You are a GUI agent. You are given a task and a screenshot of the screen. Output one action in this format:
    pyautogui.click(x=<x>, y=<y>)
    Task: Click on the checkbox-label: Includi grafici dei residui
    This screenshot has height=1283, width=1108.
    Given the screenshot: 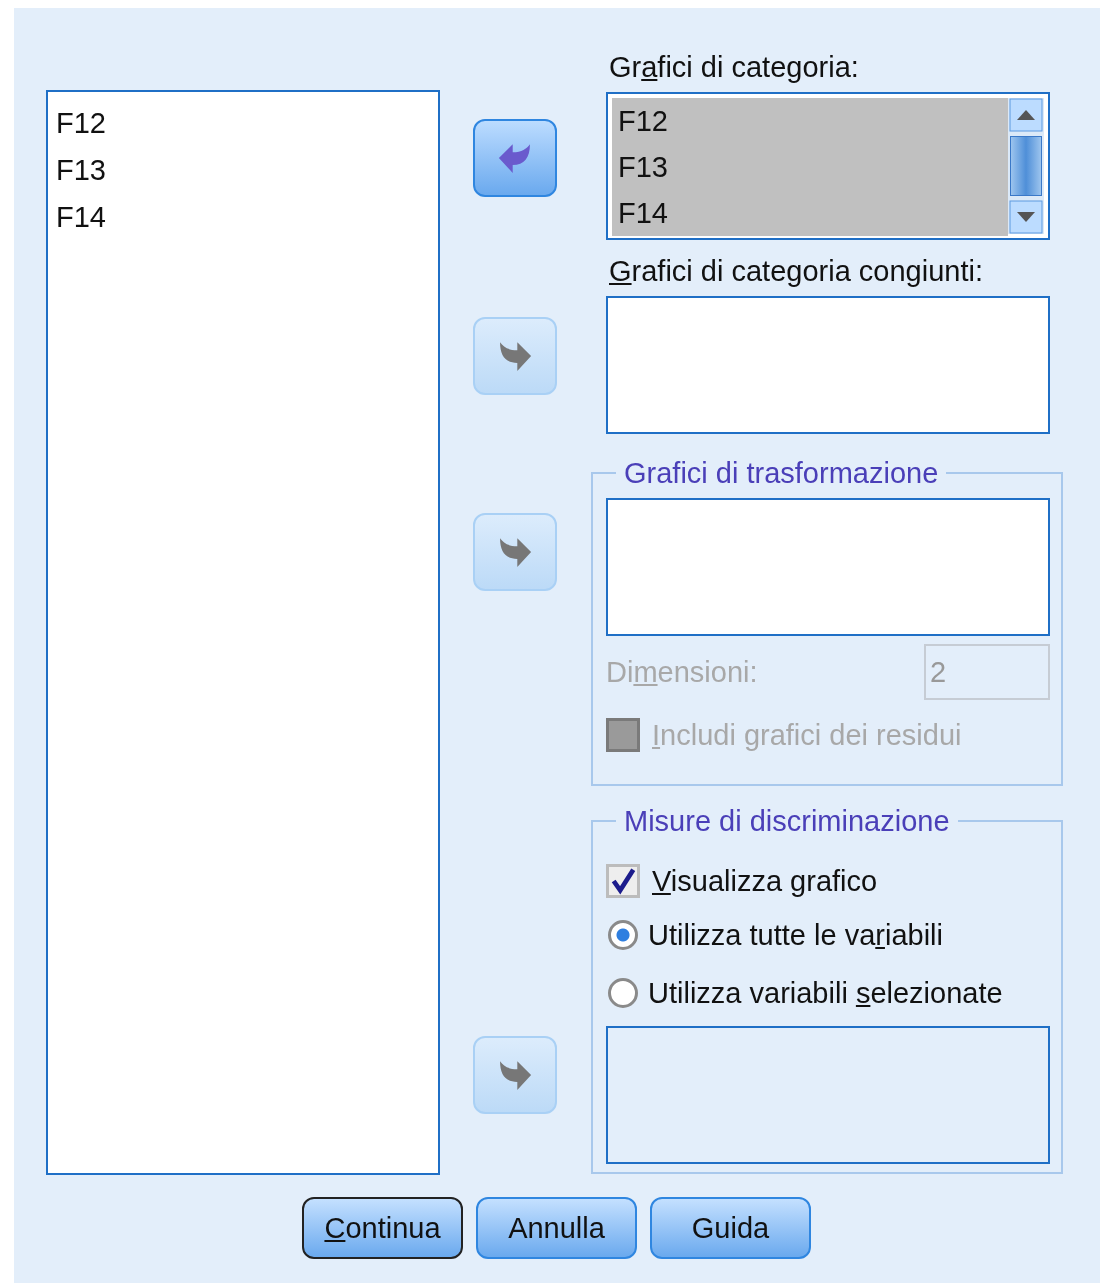 What is the action you would take?
    pyautogui.click(x=807, y=735)
    